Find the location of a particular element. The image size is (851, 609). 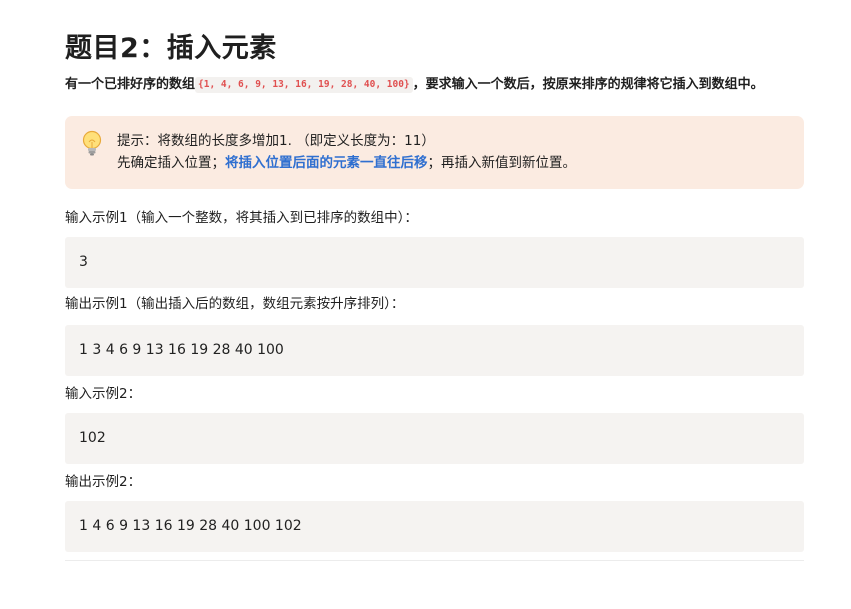

hint-line-2-prefix: 先确定插入位置； is located at coordinates (171, 163).